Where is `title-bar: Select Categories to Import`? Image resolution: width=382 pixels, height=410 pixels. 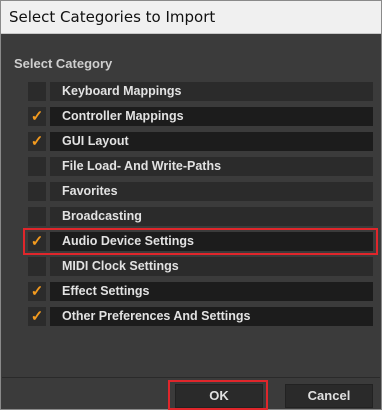
title-bar: Select Categories to Import is located at coordinates (191, 17).